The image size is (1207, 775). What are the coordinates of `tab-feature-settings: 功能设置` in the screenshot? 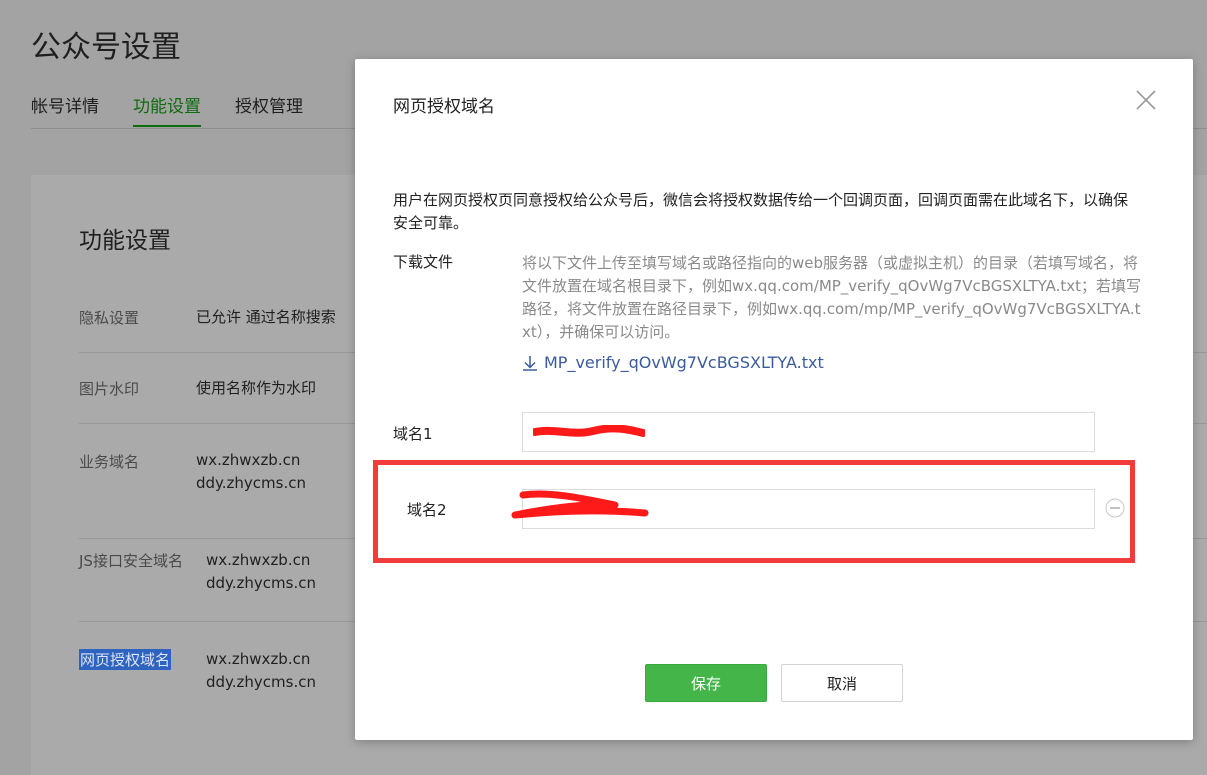 It's located at (167, 109).